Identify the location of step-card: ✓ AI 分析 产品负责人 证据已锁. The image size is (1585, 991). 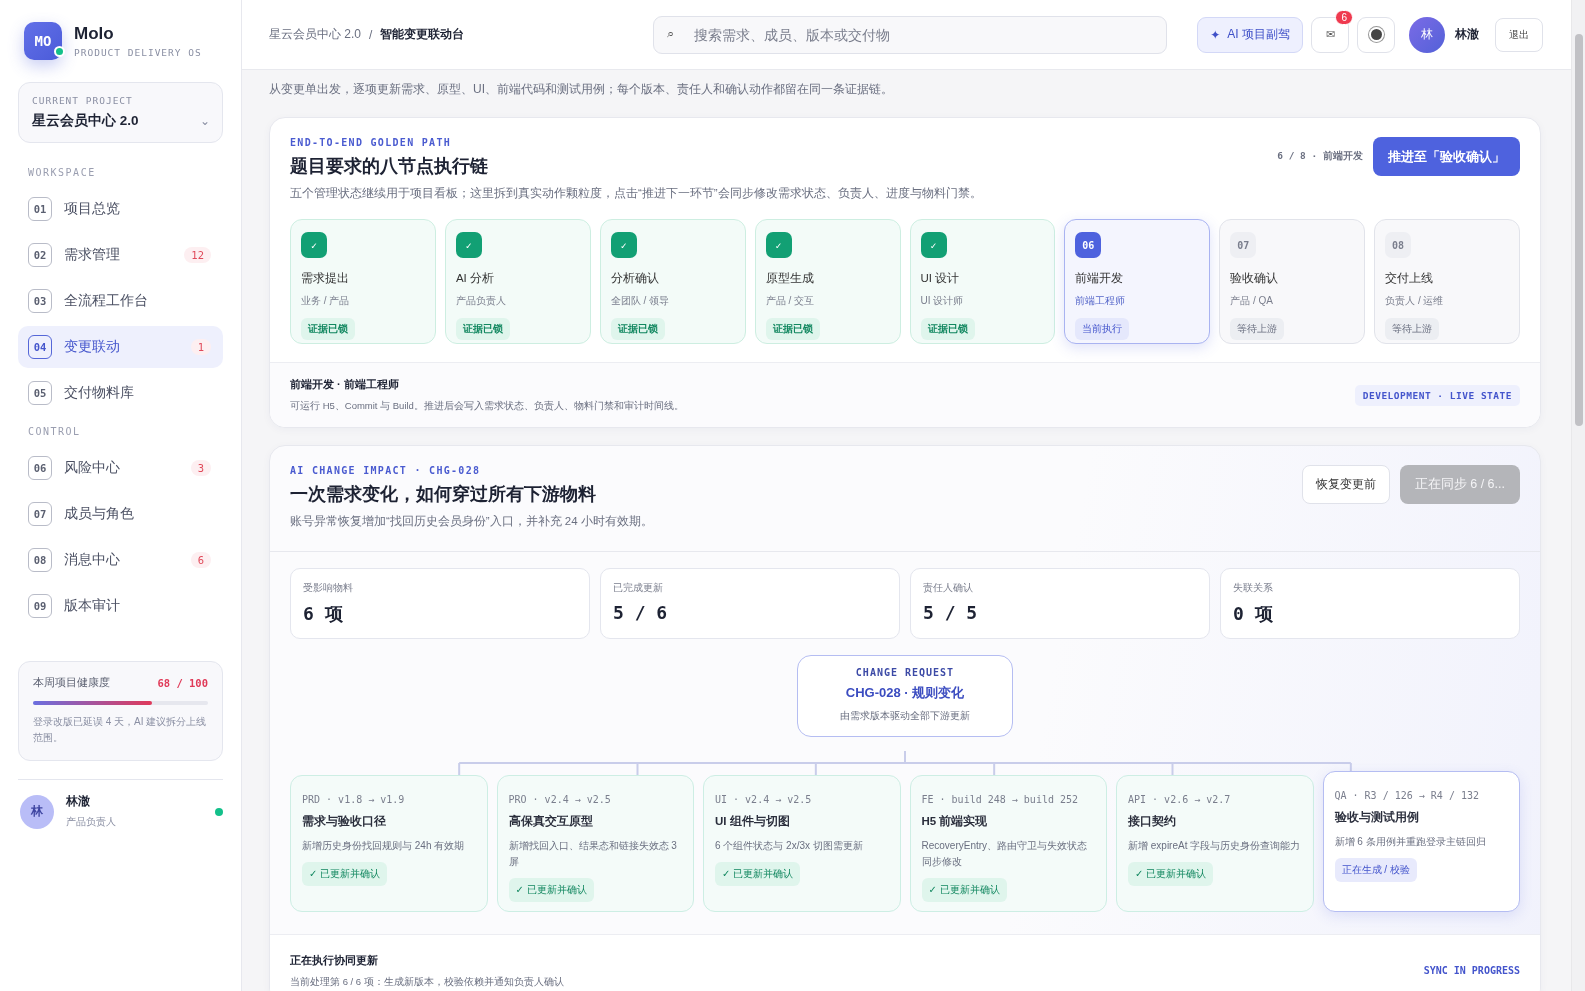
(517, 281).